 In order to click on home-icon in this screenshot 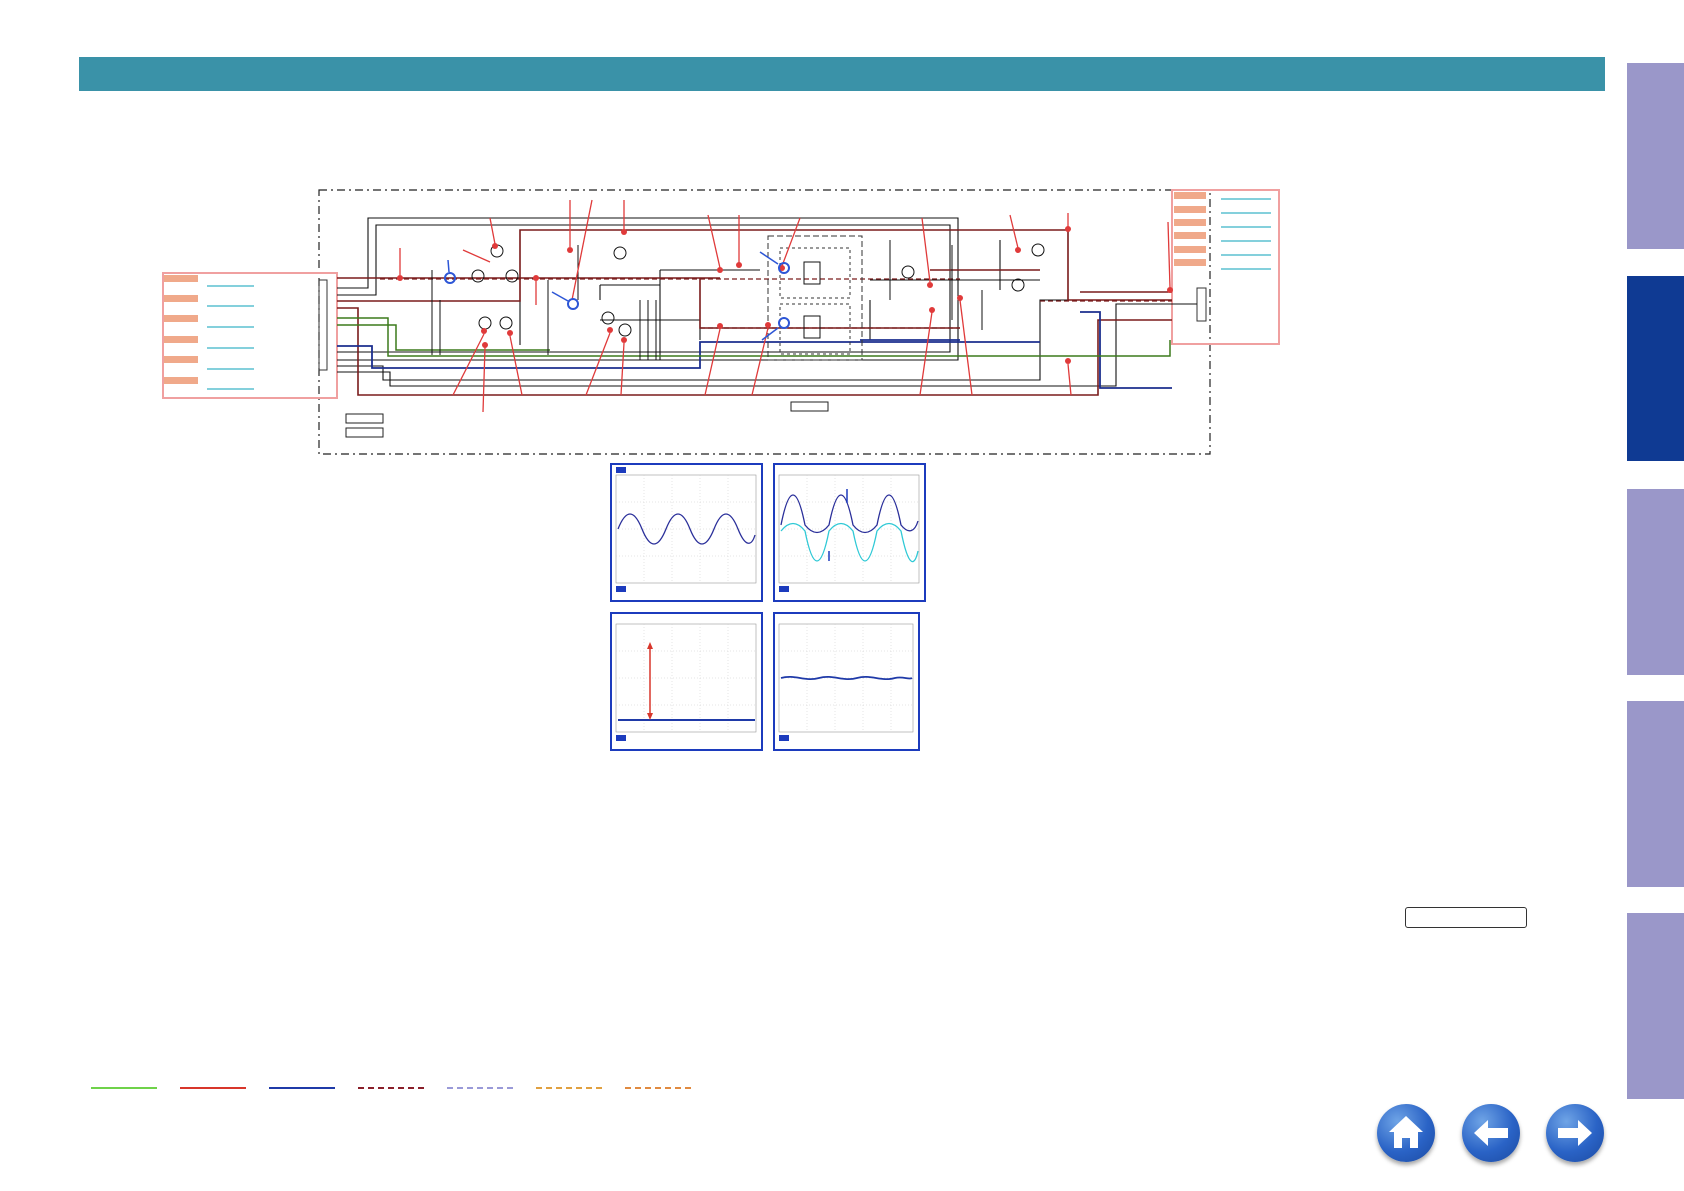, I will do `click(1406, 1132)`.